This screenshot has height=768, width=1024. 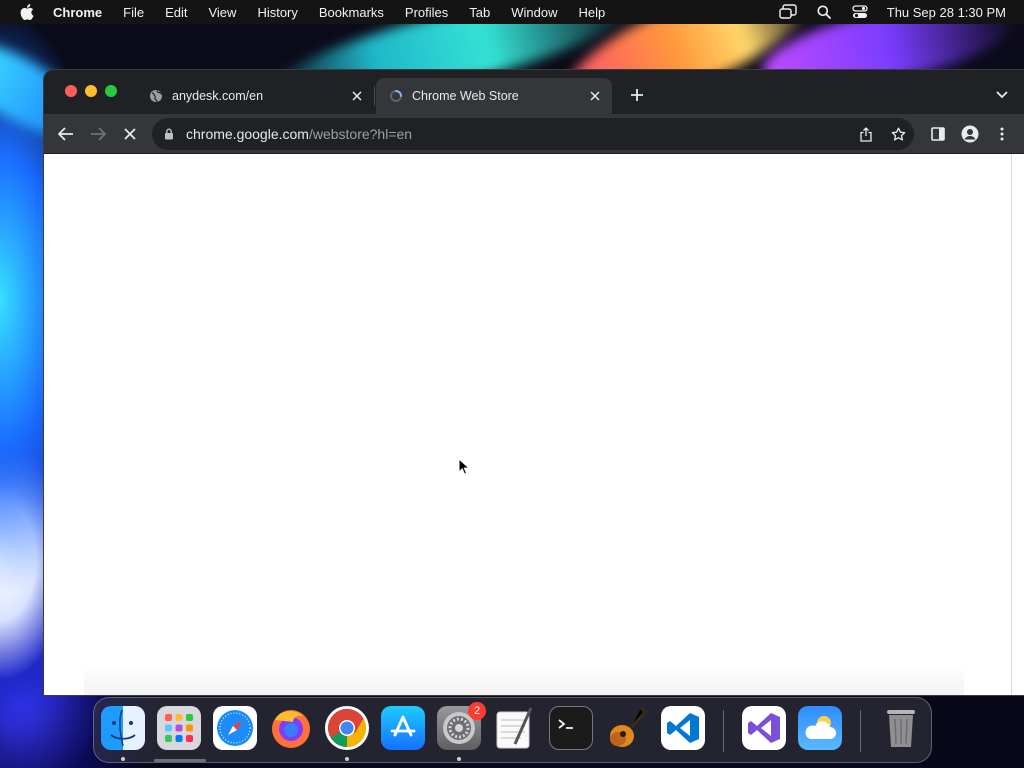 I want to click on dock-visual-studio-icon, so click(x=764, y=728).